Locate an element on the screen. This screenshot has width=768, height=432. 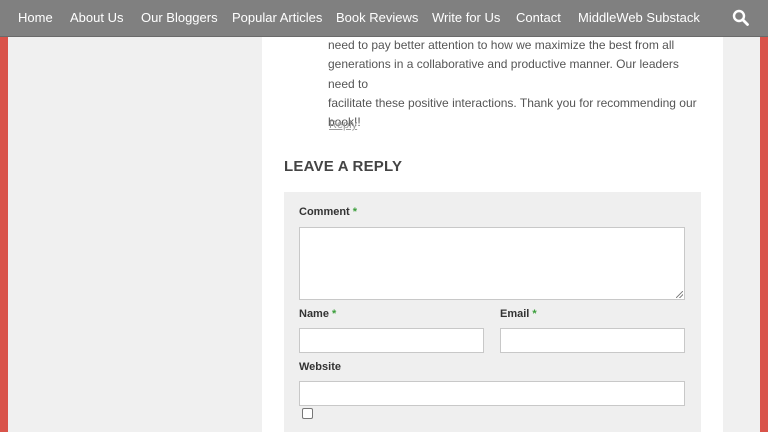
nav-item-our-bloggers: Our Bloggers is located at coordinates (179, 18).